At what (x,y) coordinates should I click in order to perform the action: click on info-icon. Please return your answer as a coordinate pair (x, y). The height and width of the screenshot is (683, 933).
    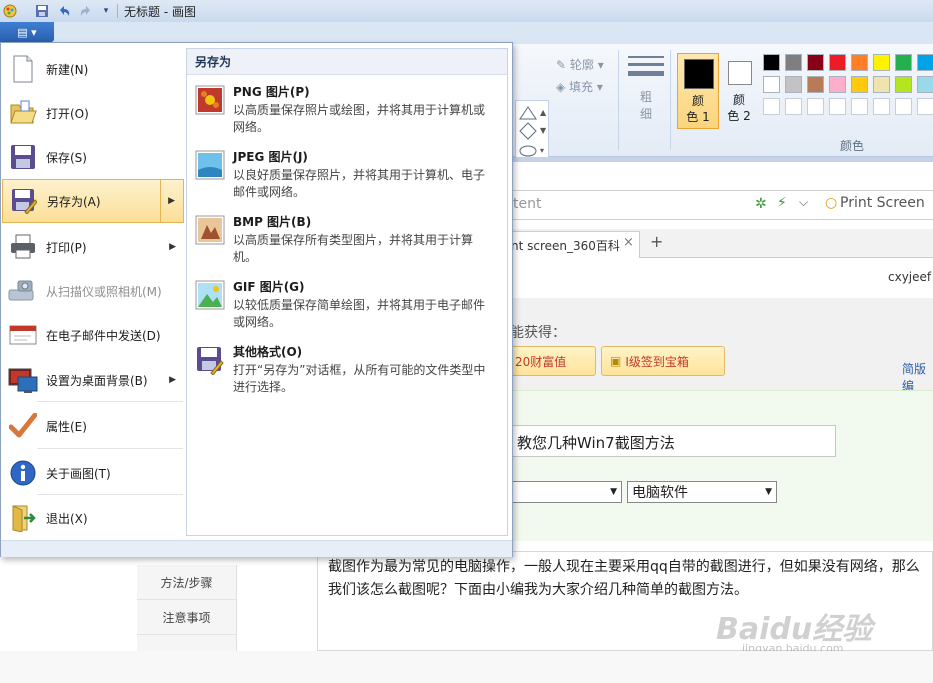
    Looking at the image, I should click on (23, 473).